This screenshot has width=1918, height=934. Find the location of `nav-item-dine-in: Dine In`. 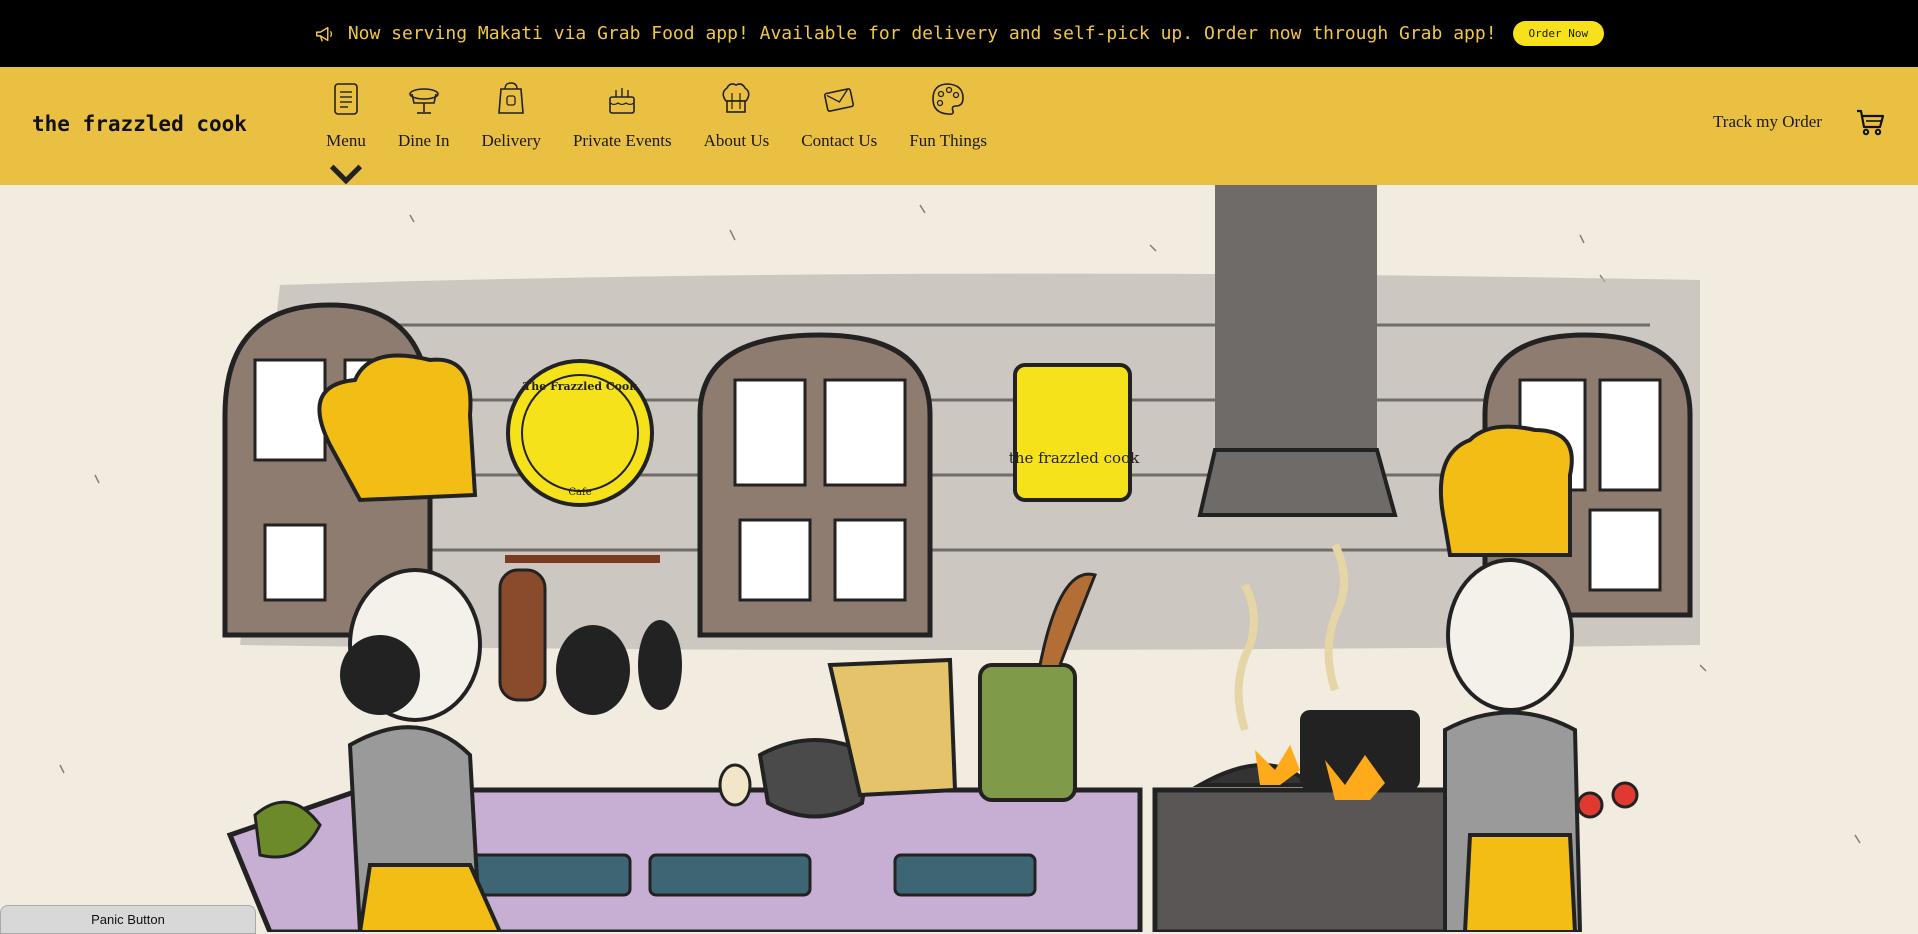

nav-item-dine-in: Dine In is located at coordinates (423, 137).